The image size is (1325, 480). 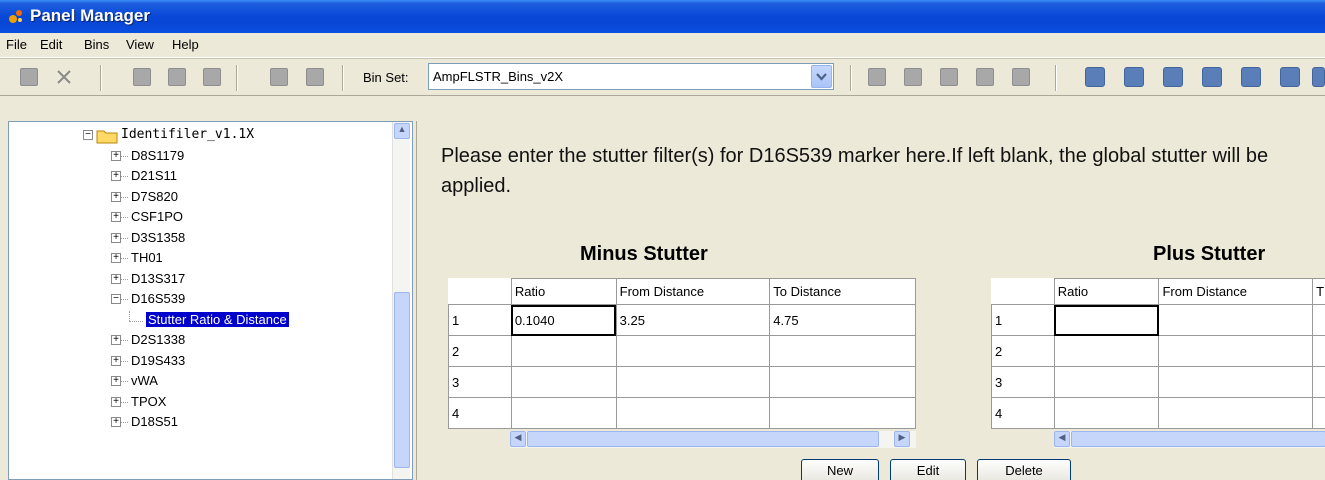 What do you see at coordinates (29, 77) in the screenshot?
I see `new-panel-icon` at bounding box center [29, 77].